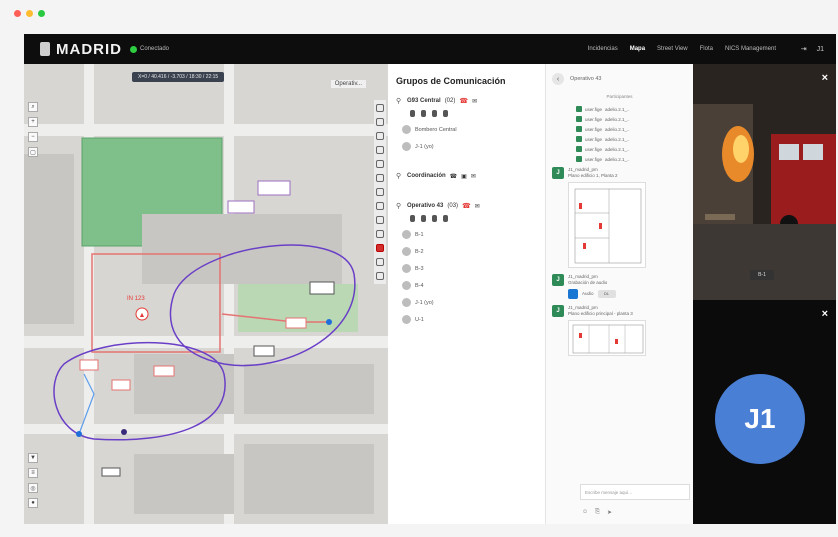  I want to click on attach-icon: ⎘, so click(597, 512).